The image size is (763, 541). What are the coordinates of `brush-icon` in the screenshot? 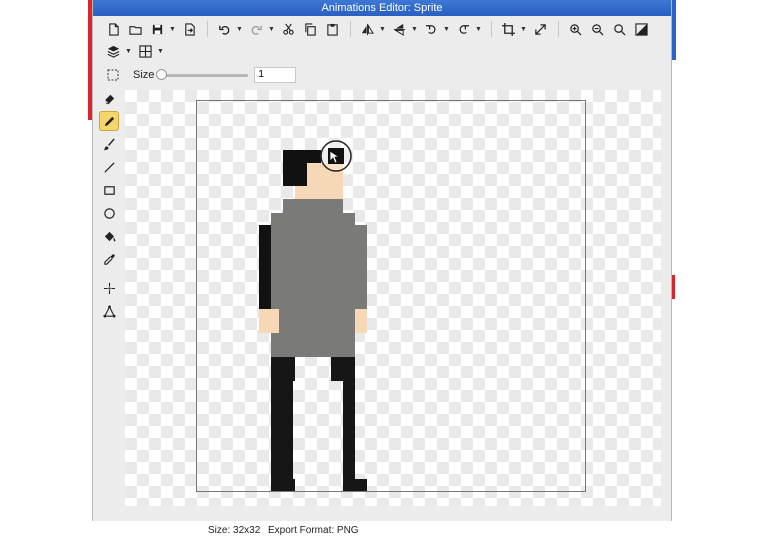 It's located at (109, 144).